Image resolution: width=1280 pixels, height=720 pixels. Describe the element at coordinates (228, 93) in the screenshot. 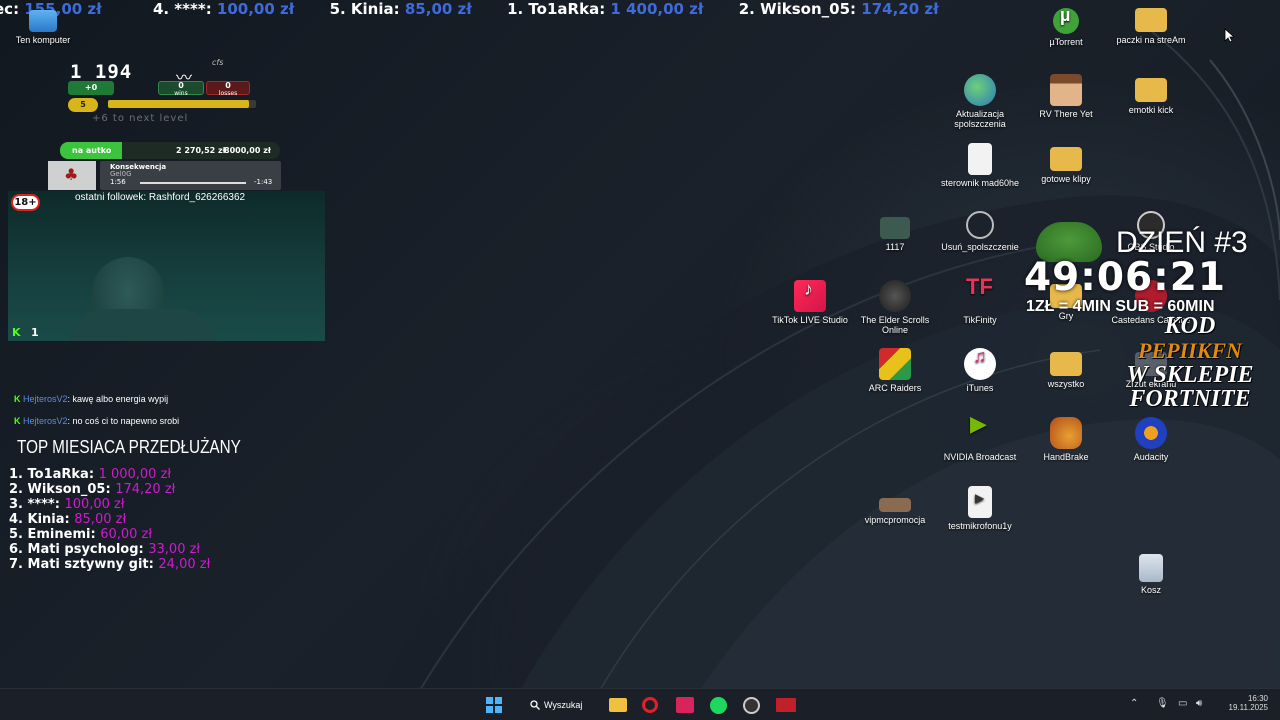

I see `losses-label: losses` at that location.